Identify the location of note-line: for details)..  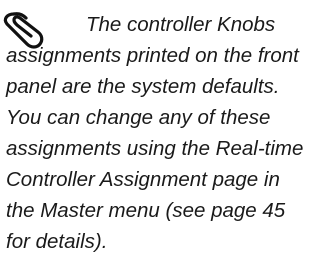
(57, 241).